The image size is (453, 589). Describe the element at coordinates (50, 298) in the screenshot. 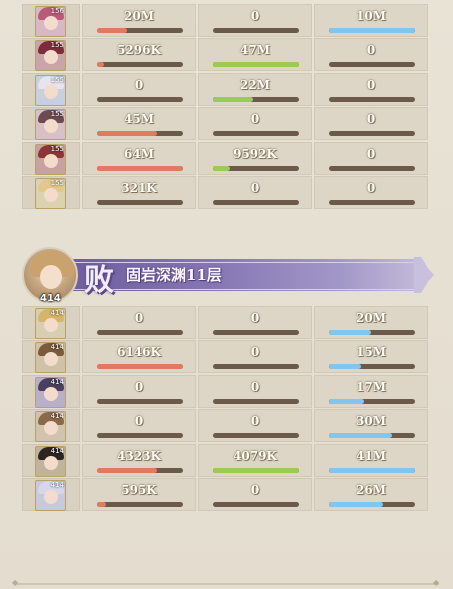

I see `portrait-level: 414` at that location.